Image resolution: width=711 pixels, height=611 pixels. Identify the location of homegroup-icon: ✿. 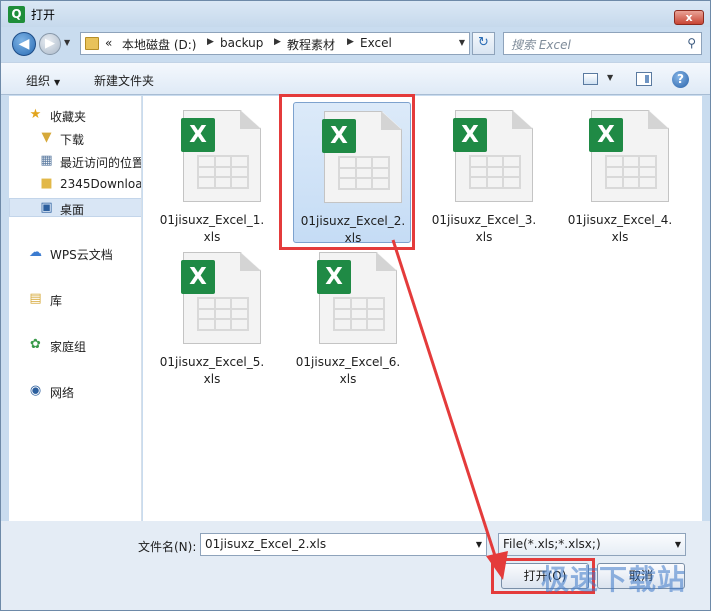
(35, 344).